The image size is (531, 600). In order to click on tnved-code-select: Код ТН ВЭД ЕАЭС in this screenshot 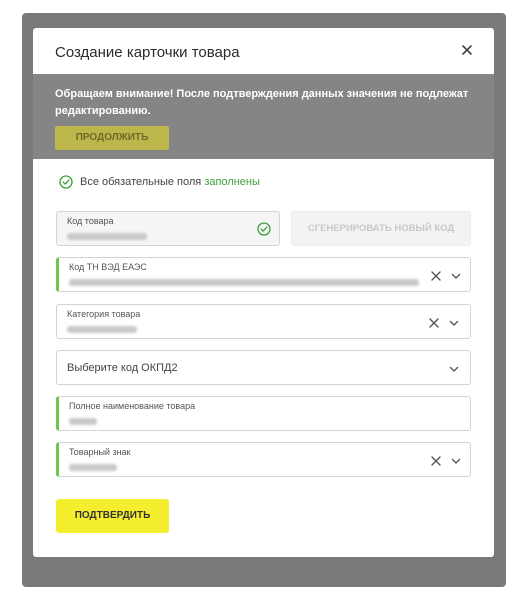, I will do `click(263, 274)`.